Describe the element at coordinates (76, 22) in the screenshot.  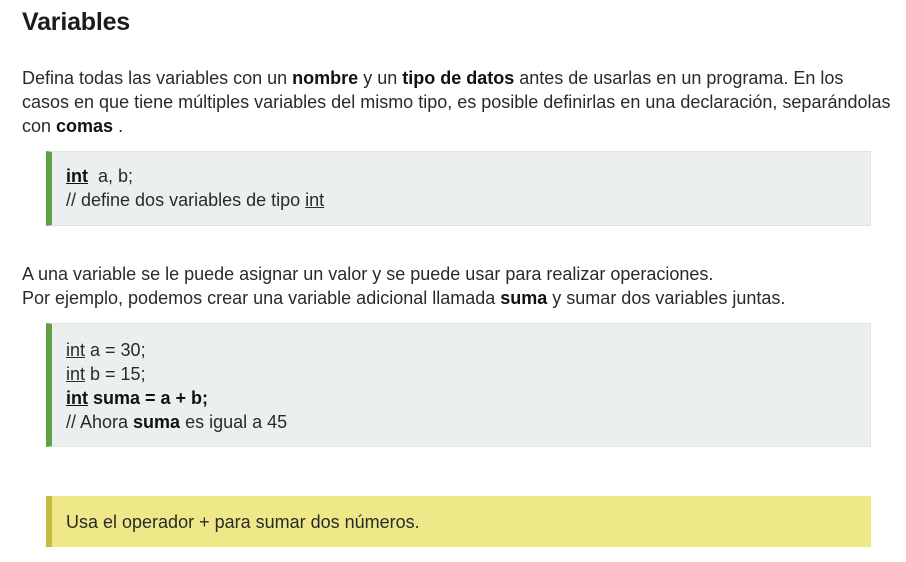
I see `page-title: Variables` at that location.